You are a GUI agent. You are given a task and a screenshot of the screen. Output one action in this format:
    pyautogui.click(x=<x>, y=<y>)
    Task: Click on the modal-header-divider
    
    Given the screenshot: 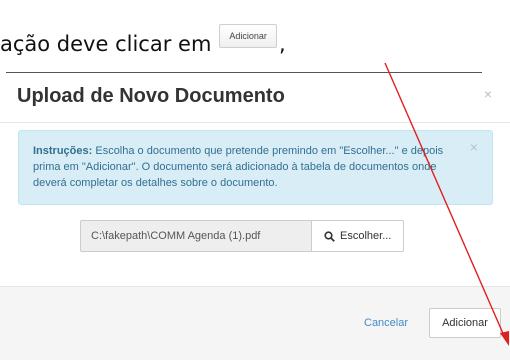 What is the action you would take?
    pyautogui.click(x=255, y=122)
    